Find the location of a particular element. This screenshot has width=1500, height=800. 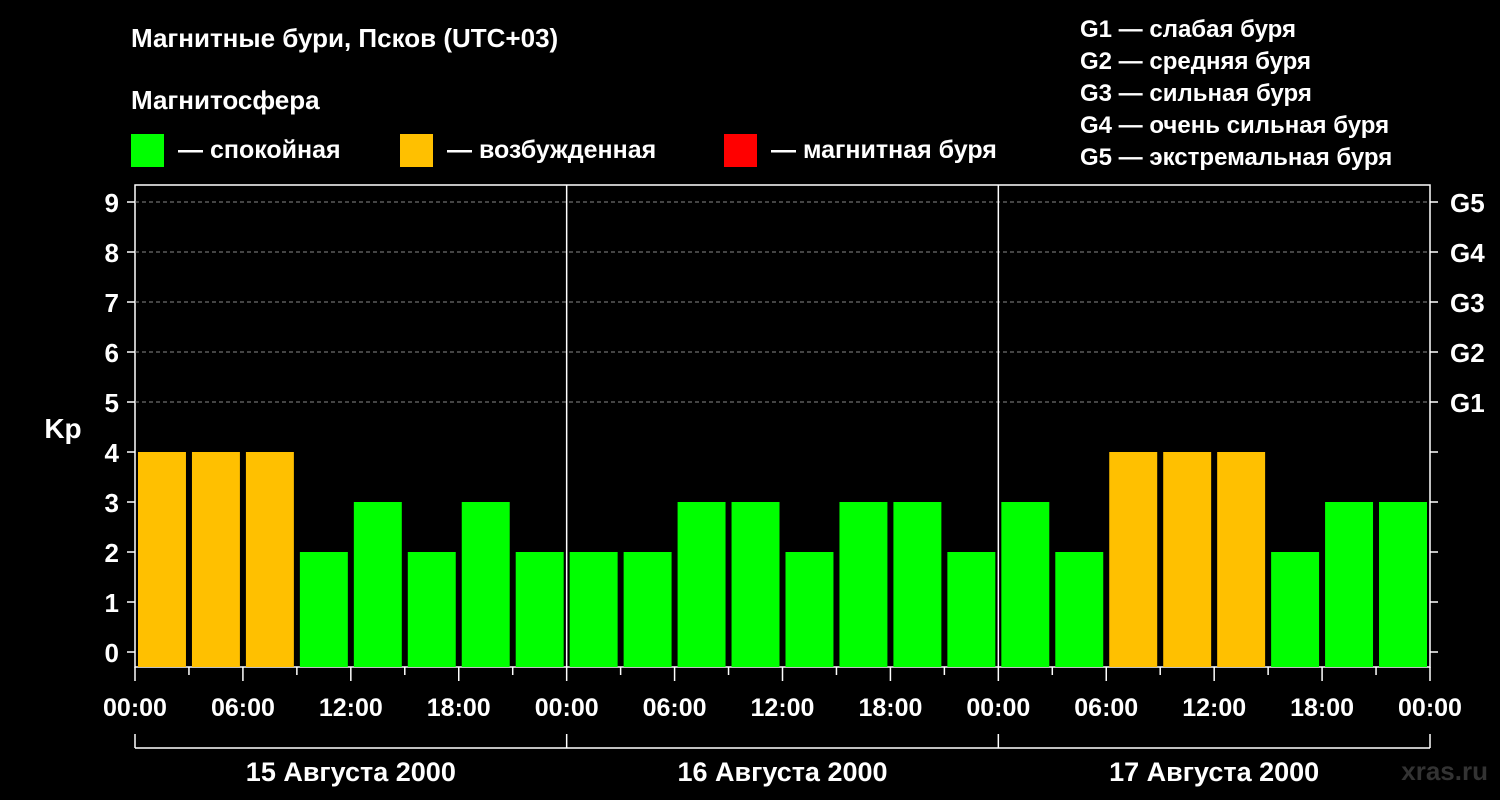

g-tick-label: G5 is located at coordinates (1467, 203).